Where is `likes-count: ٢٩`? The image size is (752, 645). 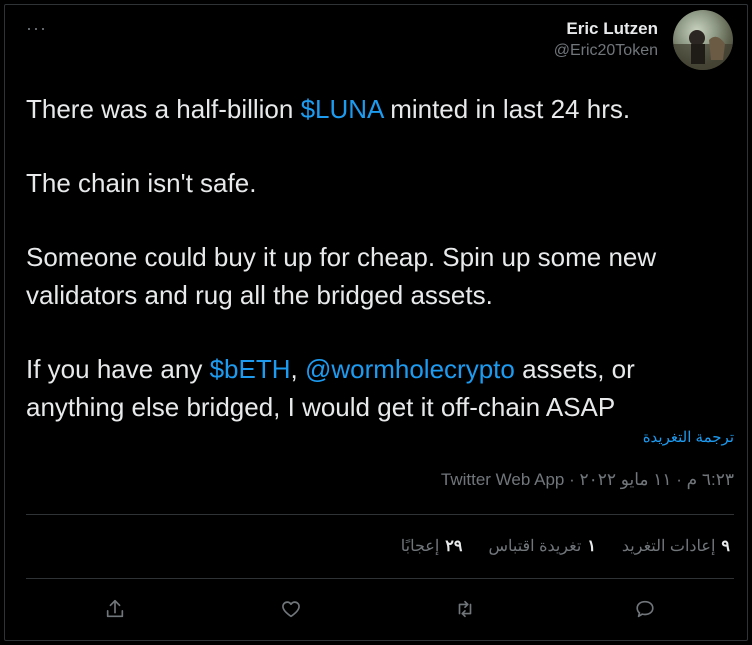
likes-count: ٢٩ is located at coordinates (454, 546).